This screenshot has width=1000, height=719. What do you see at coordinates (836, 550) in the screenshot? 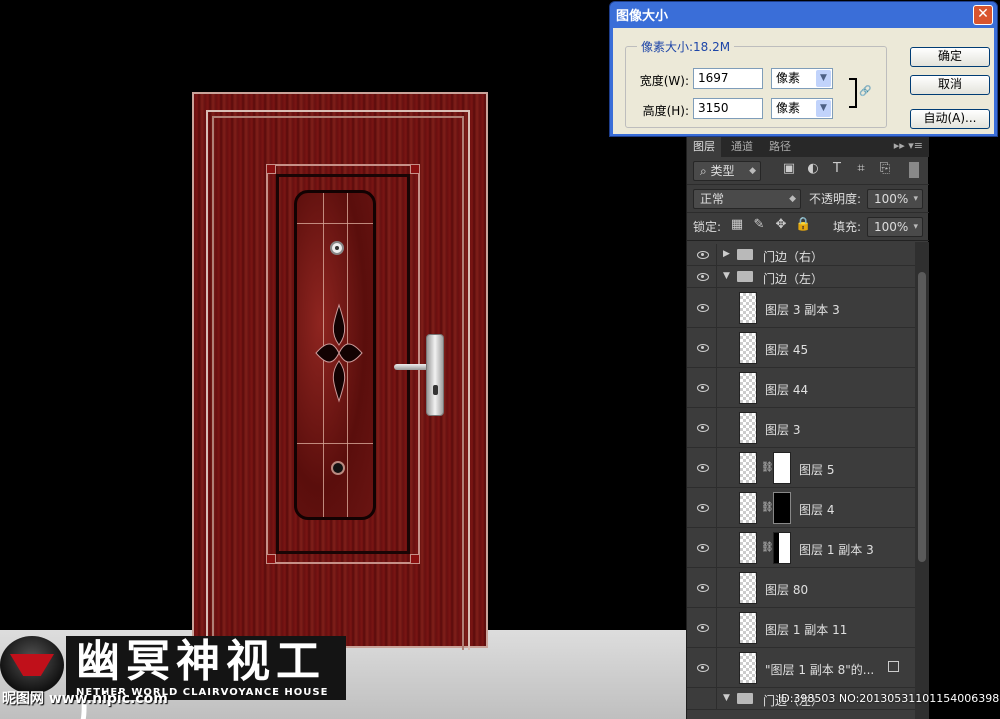
I see `layer-name: 图层 1 副本 3` at bounding box center [836, 550].